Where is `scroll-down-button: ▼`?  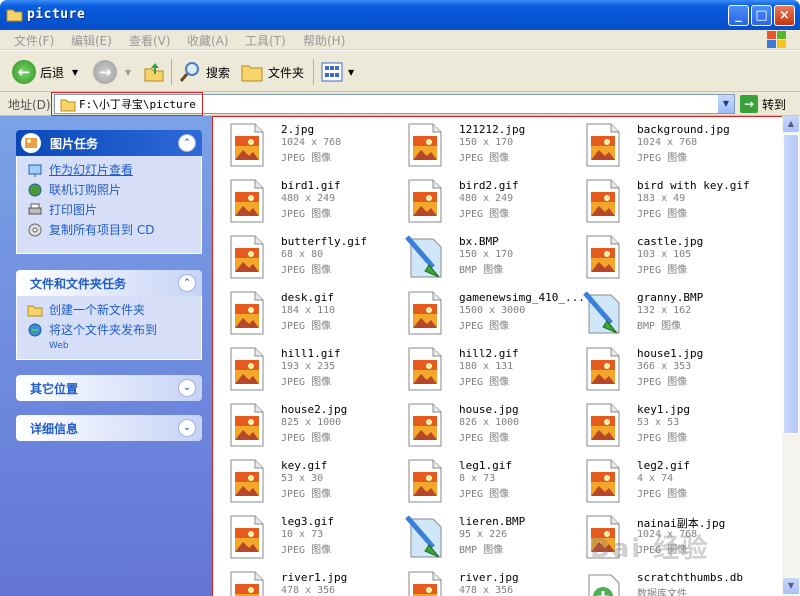 scroll-down-button: ▼ is located at coordinates (791, 586).